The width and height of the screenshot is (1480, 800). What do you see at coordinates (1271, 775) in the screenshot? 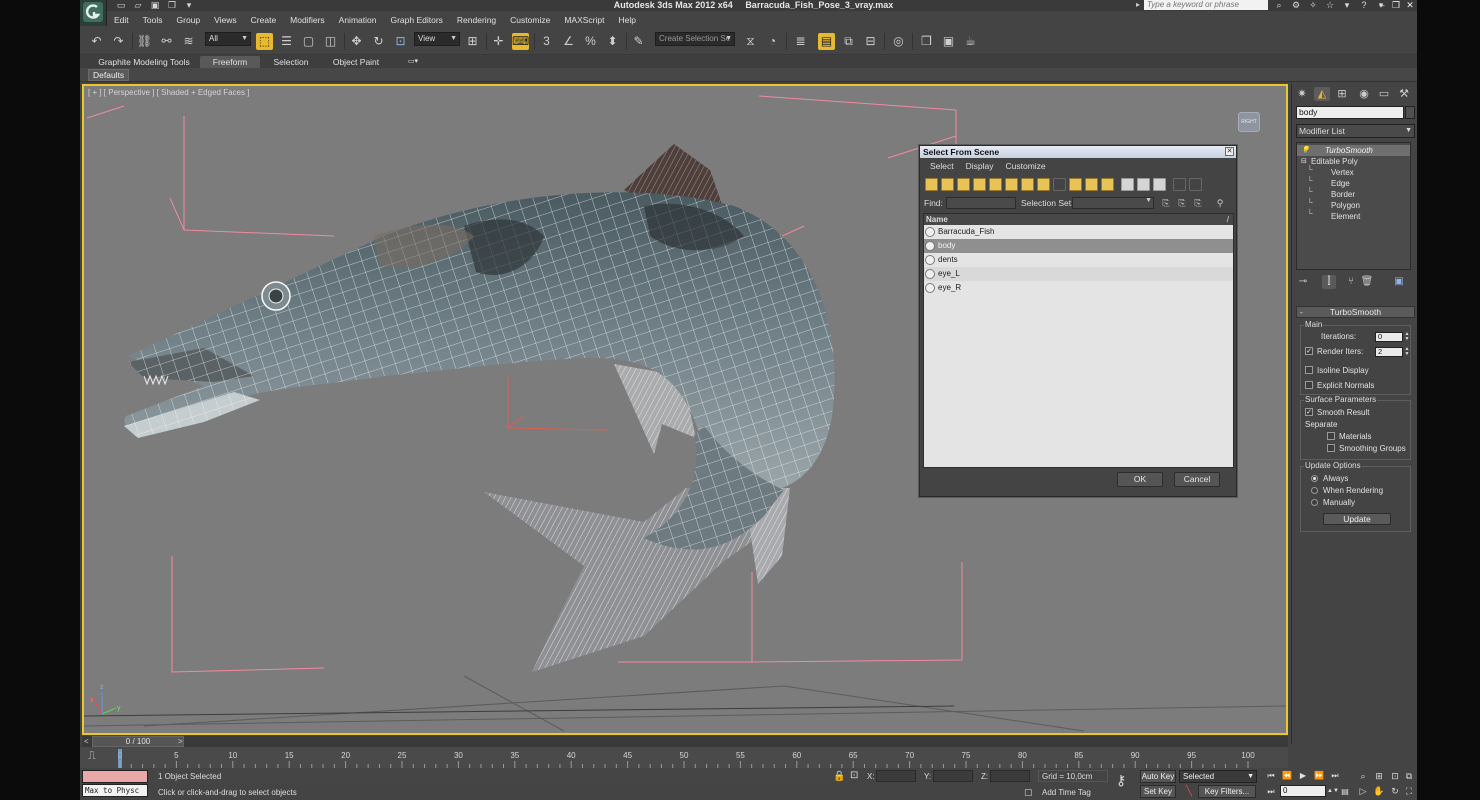
I see `go-to-start-icon: ⏮` at bounding box center [1271, 775].